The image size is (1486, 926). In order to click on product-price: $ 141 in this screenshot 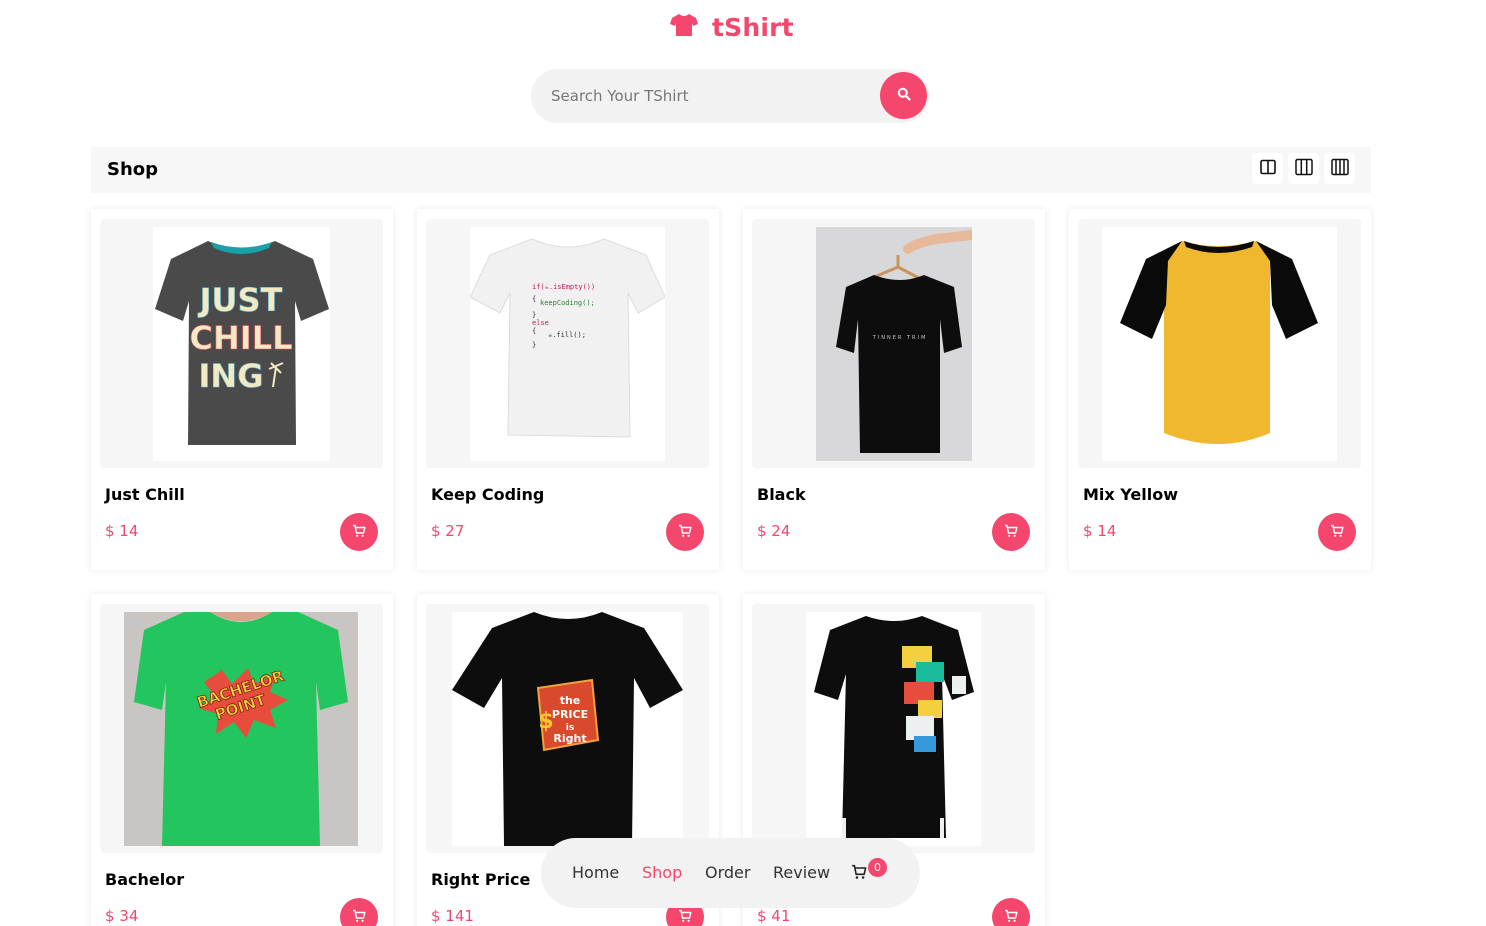, I will do `click(452, 916)`.